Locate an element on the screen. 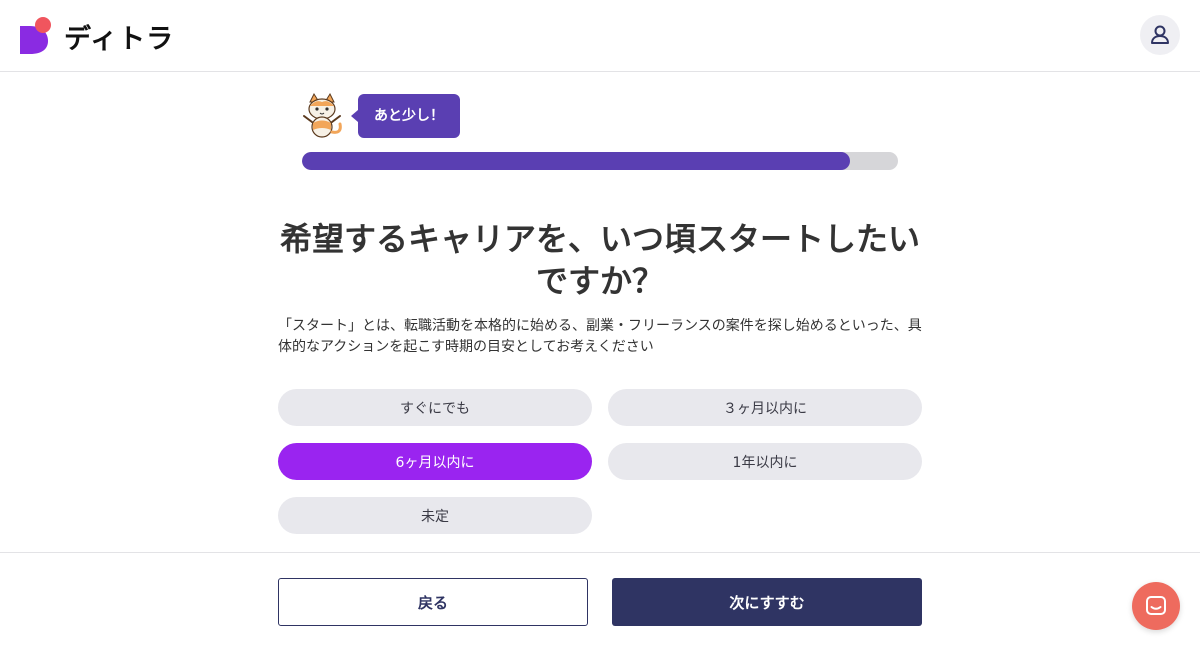 Image resolution: width=1200 pixels, height=650 pixels. option-button: 6ヶ月以内に is located at coordinates (435, 461).